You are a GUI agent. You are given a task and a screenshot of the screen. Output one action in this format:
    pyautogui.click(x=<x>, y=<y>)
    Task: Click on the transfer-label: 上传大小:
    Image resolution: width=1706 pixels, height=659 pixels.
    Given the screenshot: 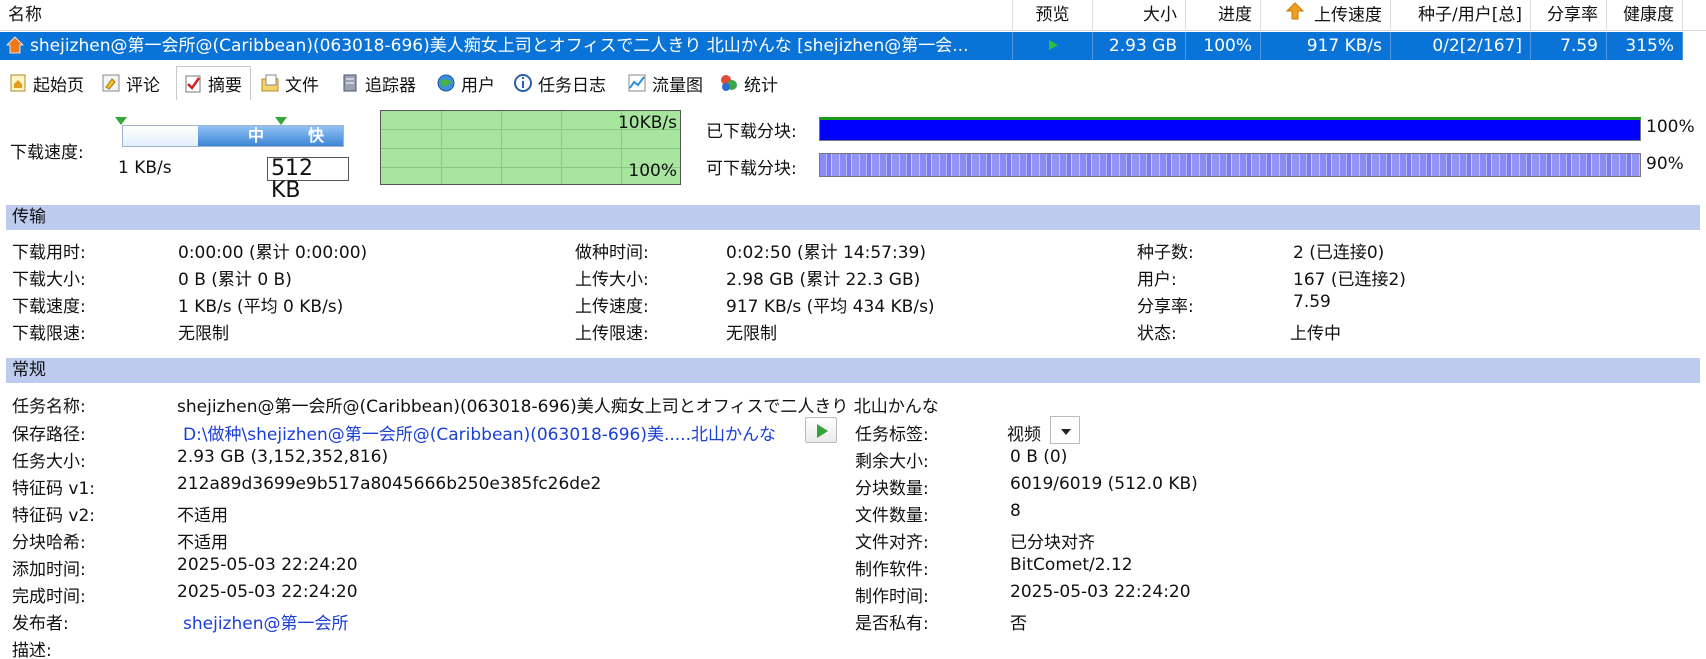 What is the action you would take?
    pyautogui.click(x=612, y=280)
    